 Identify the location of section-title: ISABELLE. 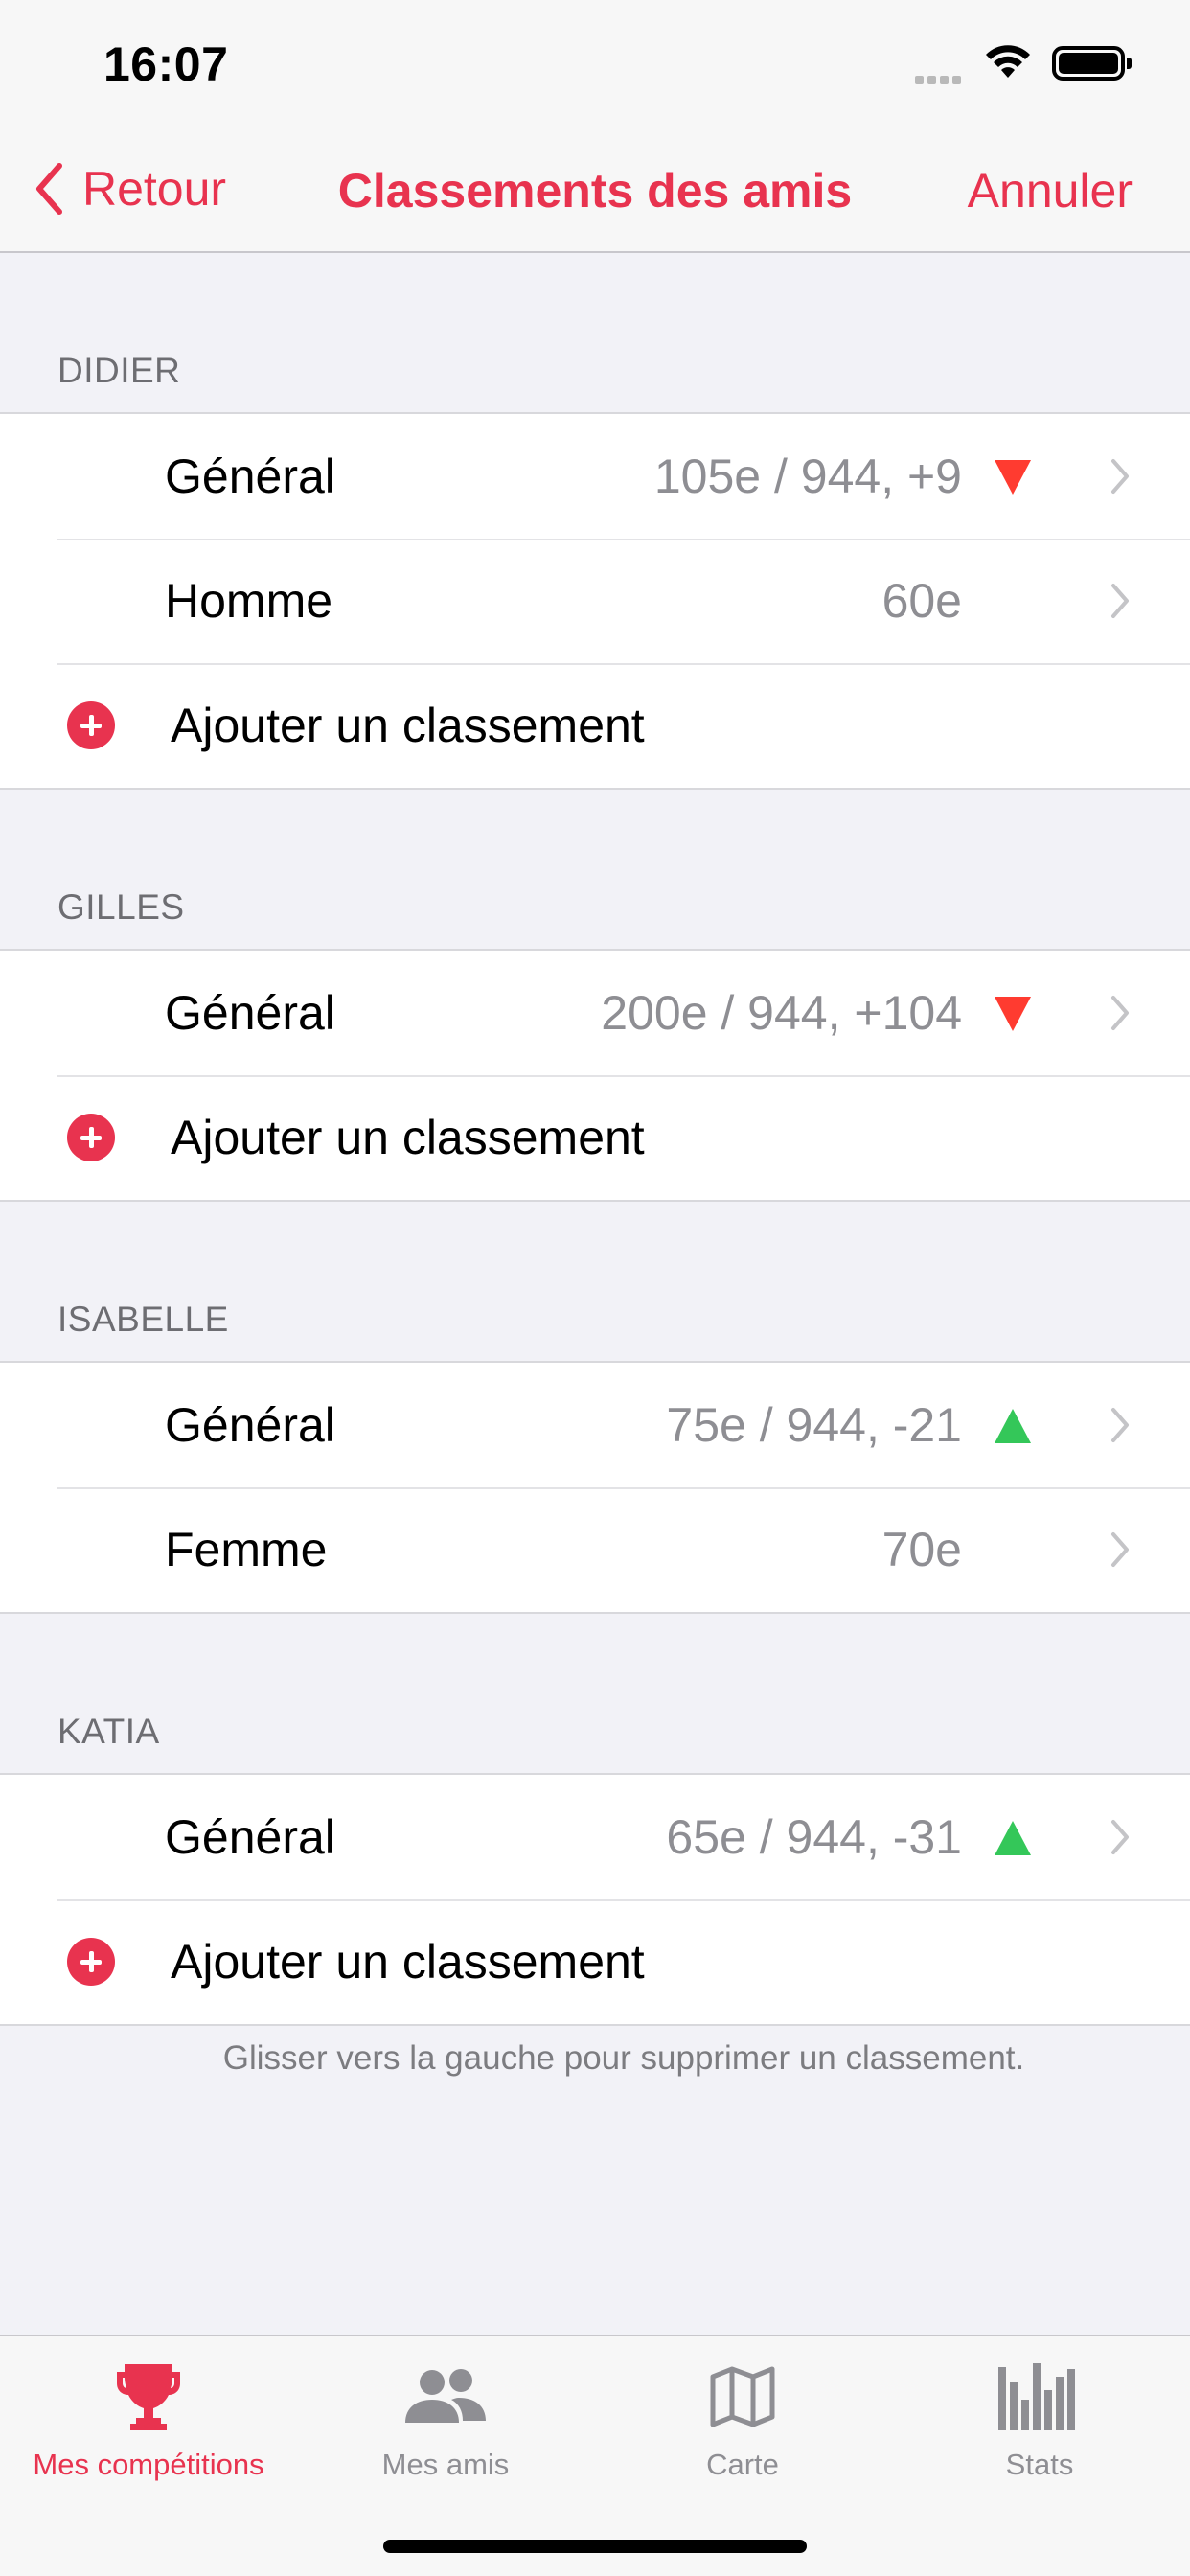
(143, 1319).